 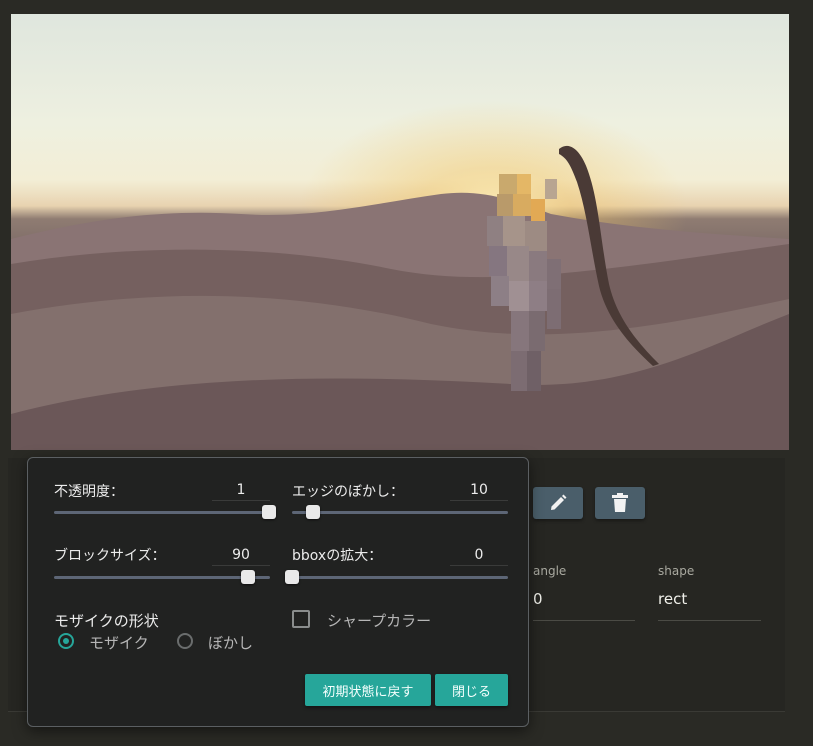 I want to click on sharp-color-label: シャープカラー, so click(x=379, y=620).